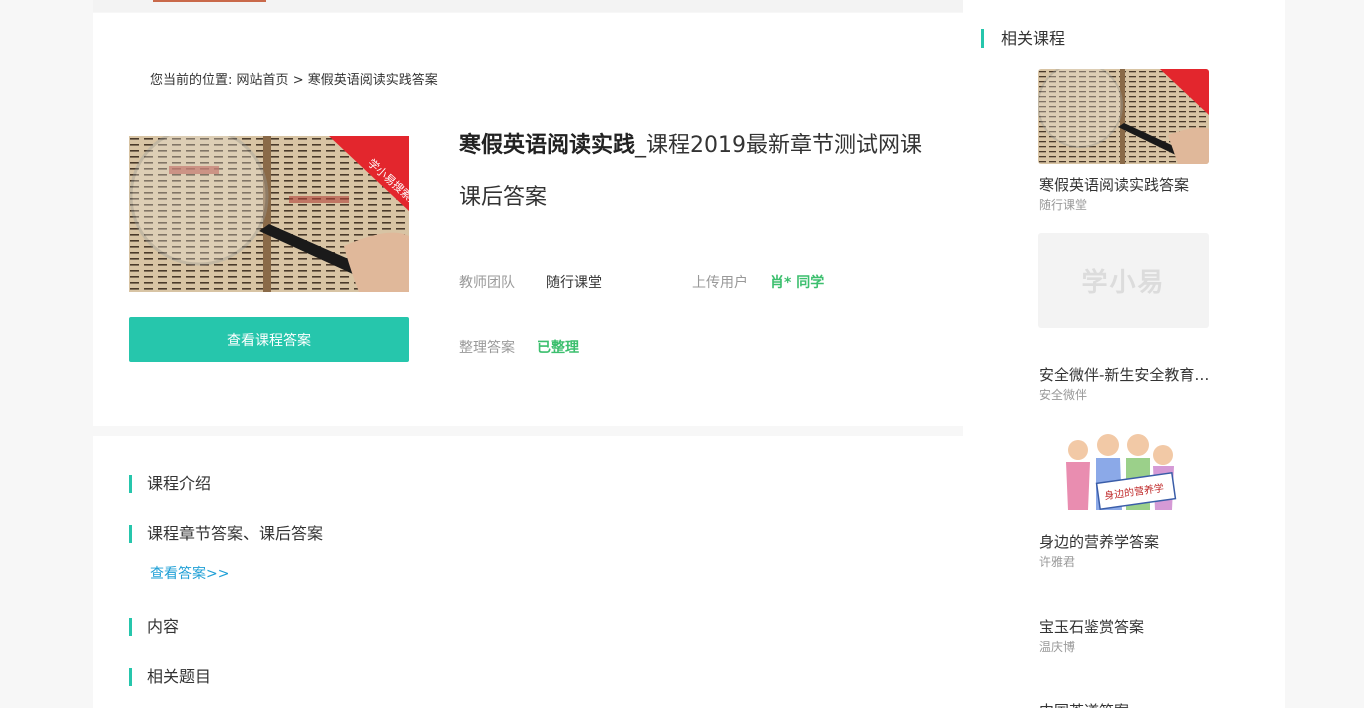 The image size is (1364, 708). What do you see at coordinates (1131, 184) in the screenshot?
I see `related-course-title-1: 寒假英语阅读实践答案` at bounding box center [1131, 184].